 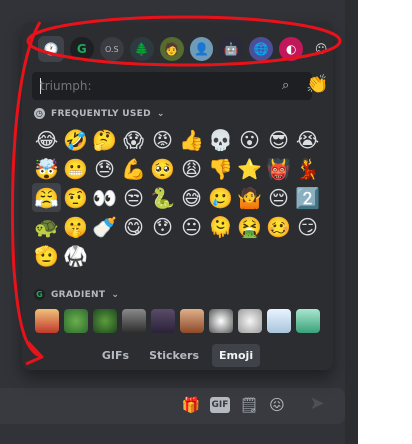 I want to click on search-icon: ⌕, so click(x=290, y=86).